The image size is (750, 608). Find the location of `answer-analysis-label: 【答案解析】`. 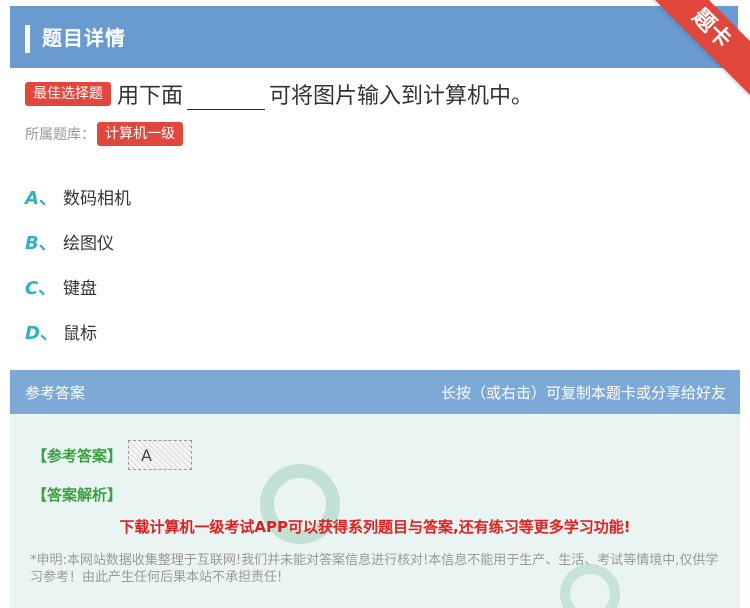

answer-analysis-label: 【答案解析】 is located at coordinates (77, 495).